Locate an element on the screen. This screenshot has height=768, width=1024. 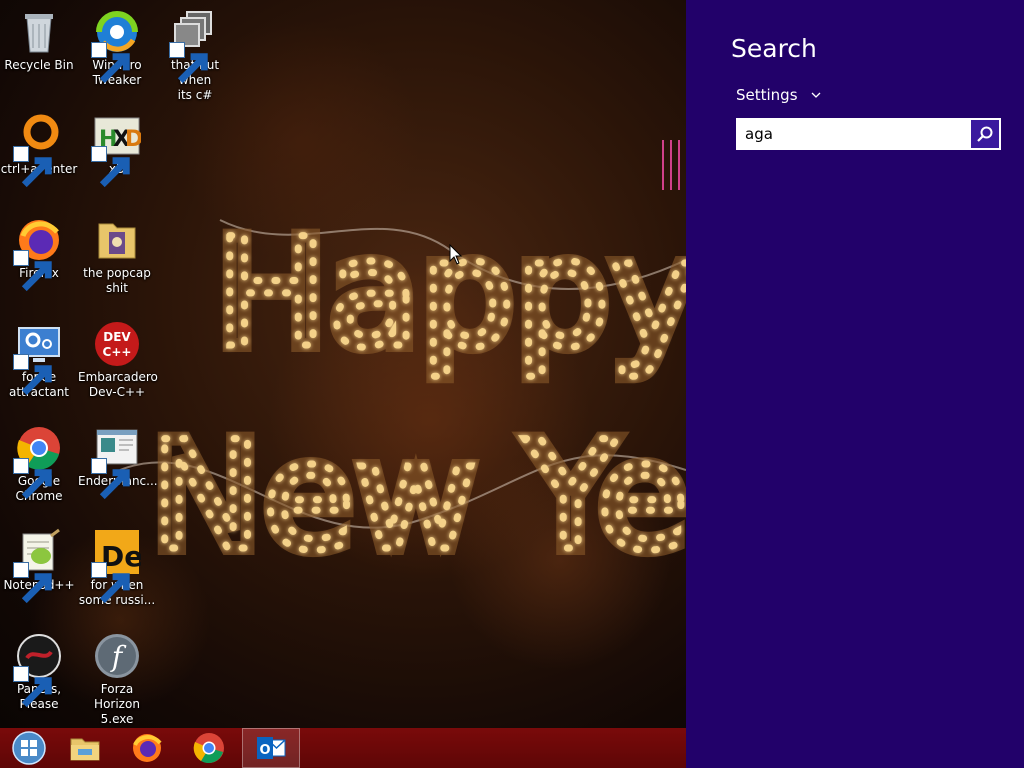
icon-label: Recycle Bin is located at coordinates (39, 65).